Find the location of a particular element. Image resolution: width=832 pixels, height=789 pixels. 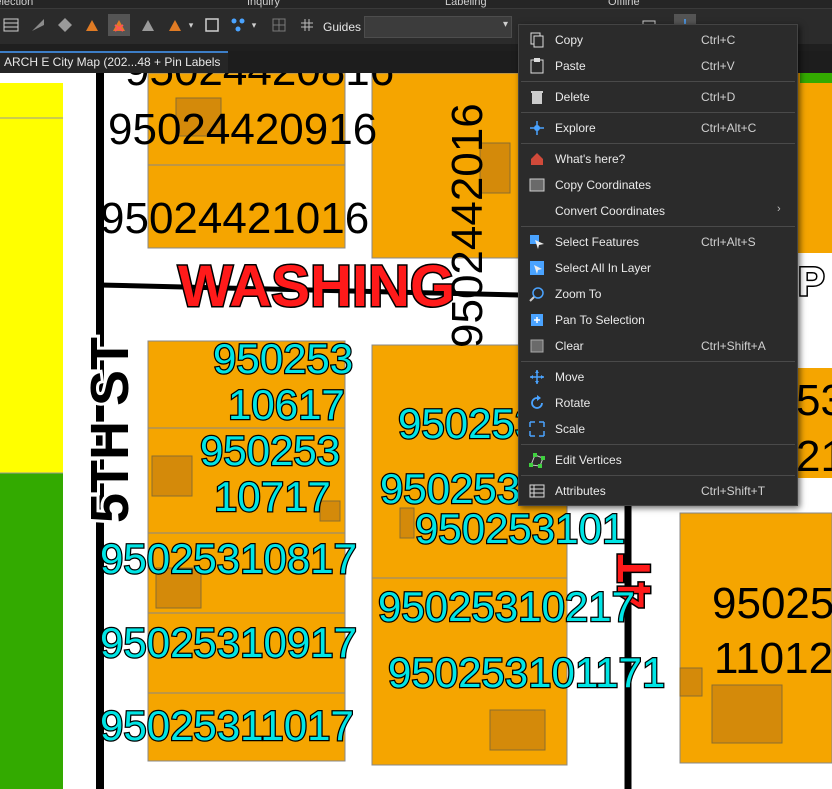

select-all-icon is located at coordinates (537, 268).